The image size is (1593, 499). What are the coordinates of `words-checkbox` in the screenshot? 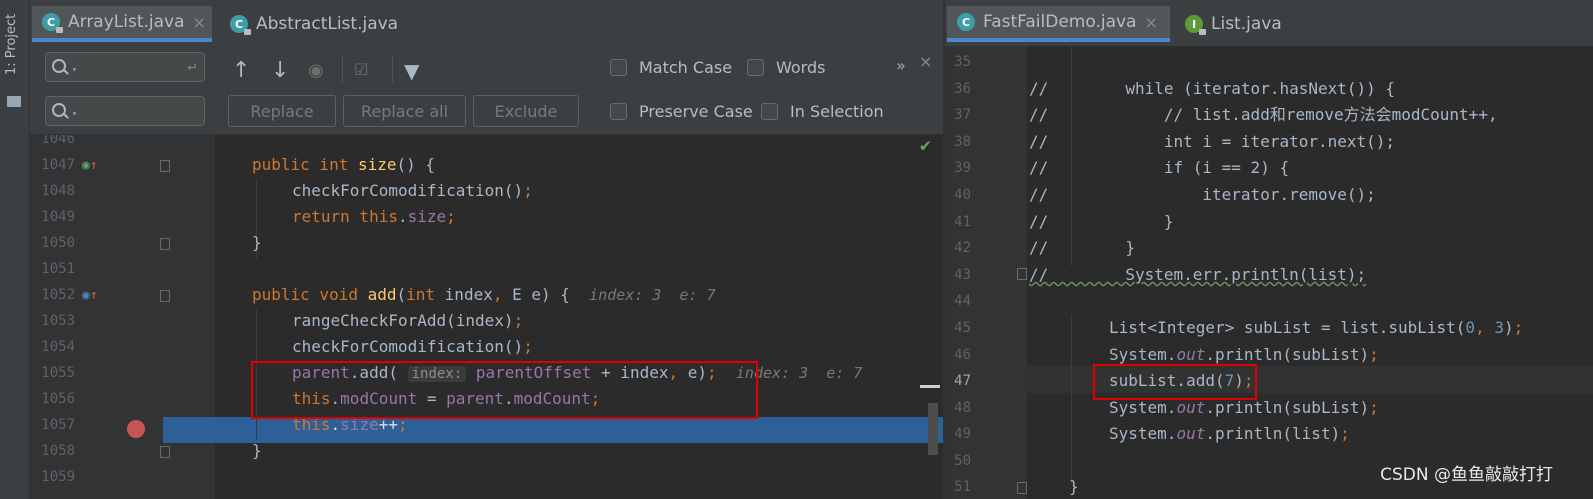 It's located at (755, 67).